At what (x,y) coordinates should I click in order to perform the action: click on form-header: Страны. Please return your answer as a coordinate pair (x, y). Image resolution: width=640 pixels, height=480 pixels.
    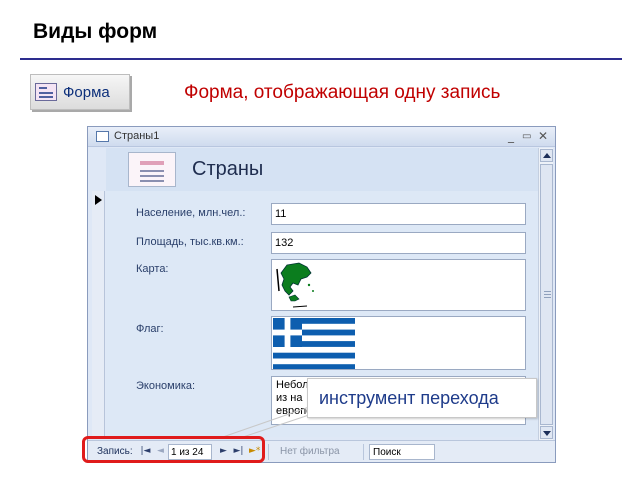
    Looking at the image, I should click on (322, 169).